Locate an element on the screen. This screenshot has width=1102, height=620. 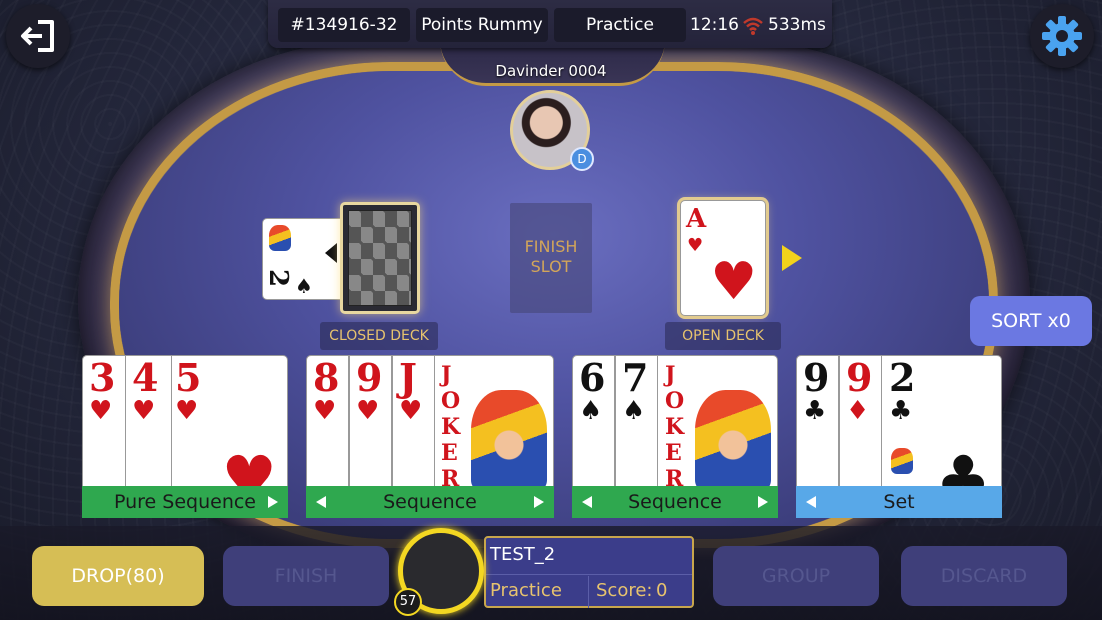
exit-icon is located at coordinates (37, 36).